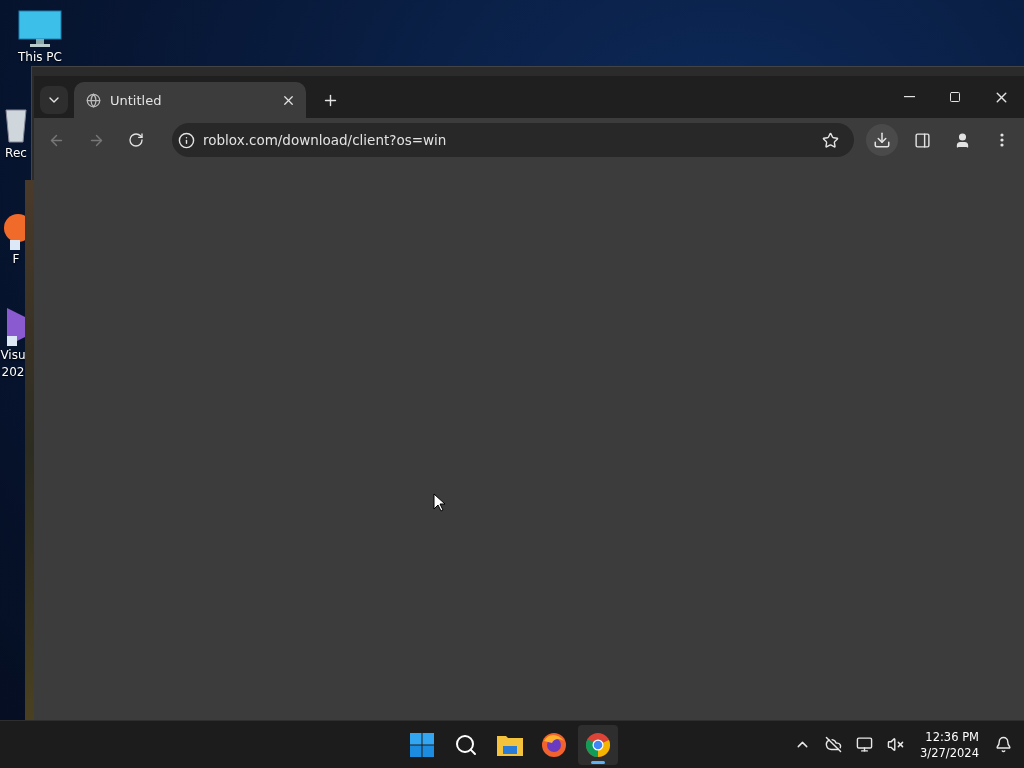  What do you see at coordinates (13, 372) in the screenshot?
I see `desktop-icon-label: 202` at bounding box center [13, 372].